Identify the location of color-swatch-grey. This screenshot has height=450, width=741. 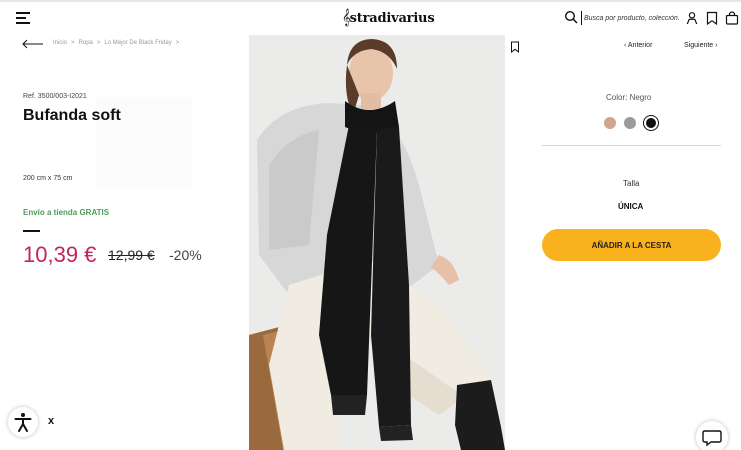
(630, 123).